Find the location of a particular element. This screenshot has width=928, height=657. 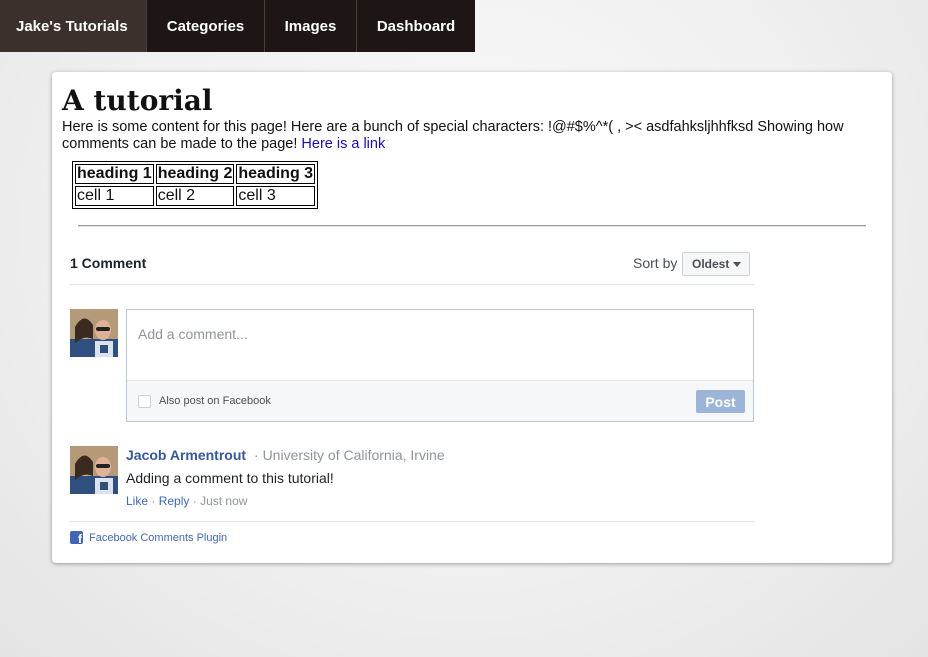

facebook-plugin-link: f Facebook Comments Plugin is located at coordinates (149, 538).